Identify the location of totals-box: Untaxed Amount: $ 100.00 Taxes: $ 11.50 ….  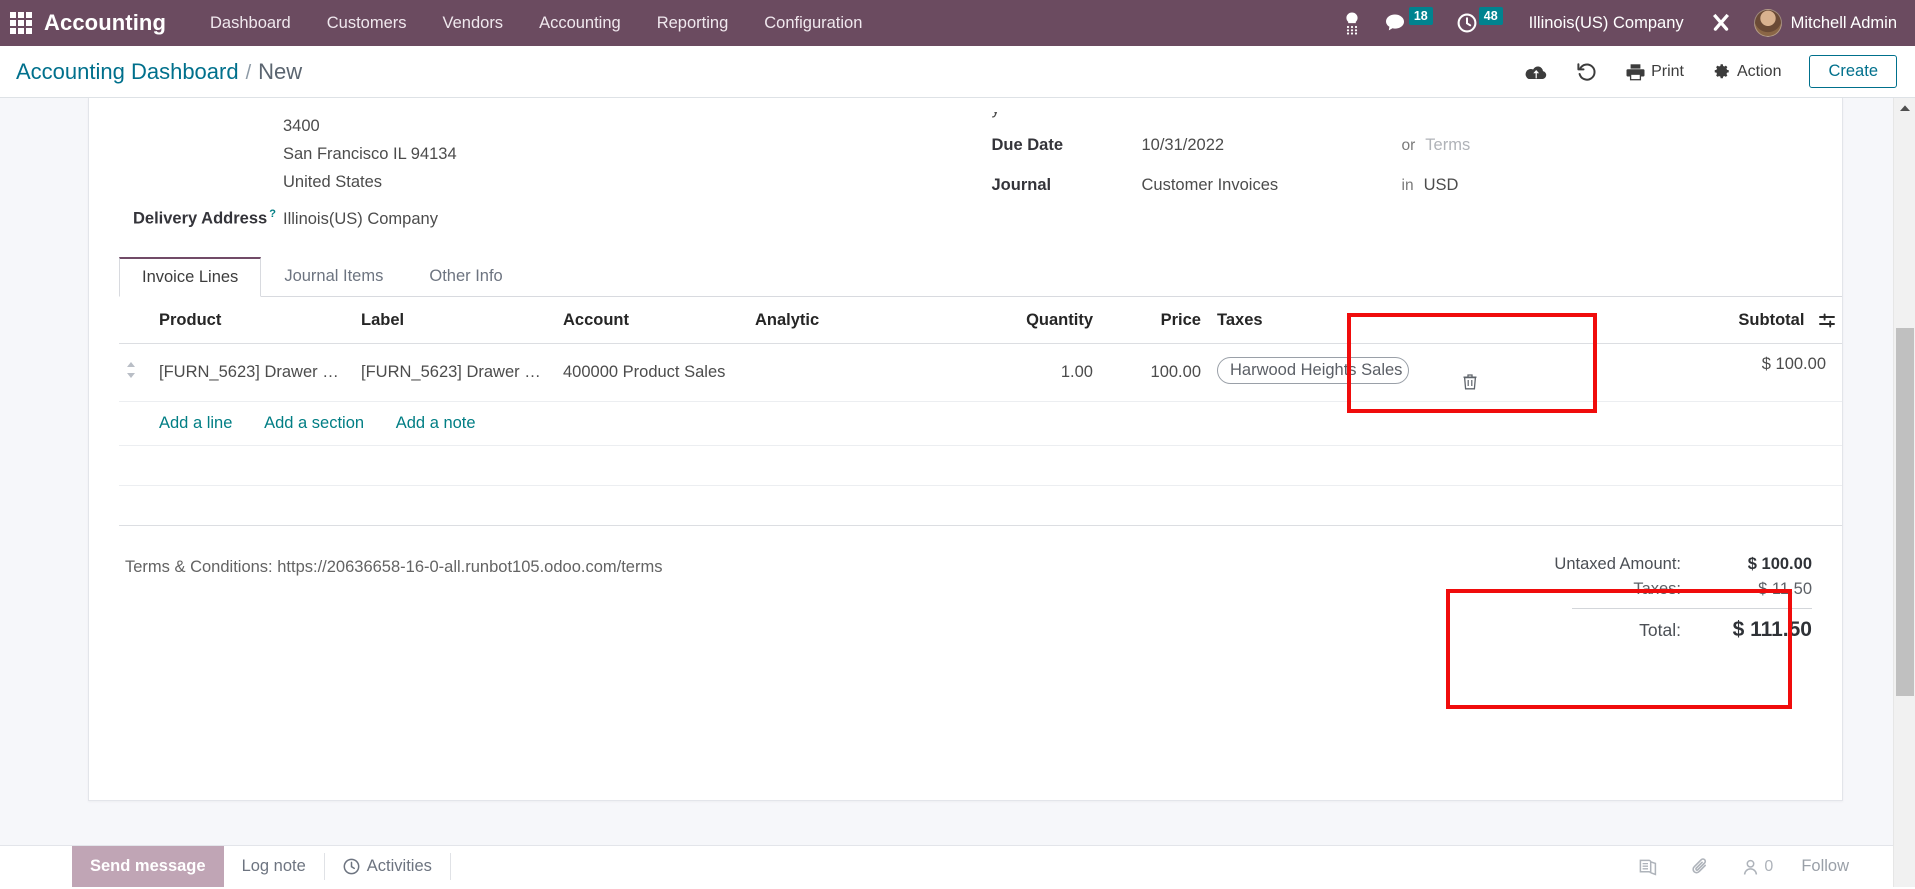
(1662, 598).